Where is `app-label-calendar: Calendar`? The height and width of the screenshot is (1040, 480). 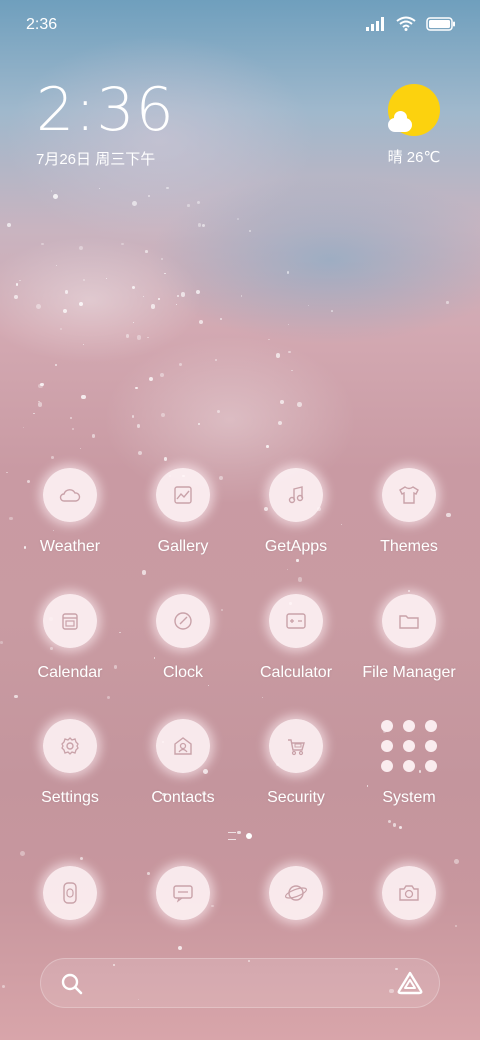
app-label-calendar: Calendar is located at coordinates (70, 672).